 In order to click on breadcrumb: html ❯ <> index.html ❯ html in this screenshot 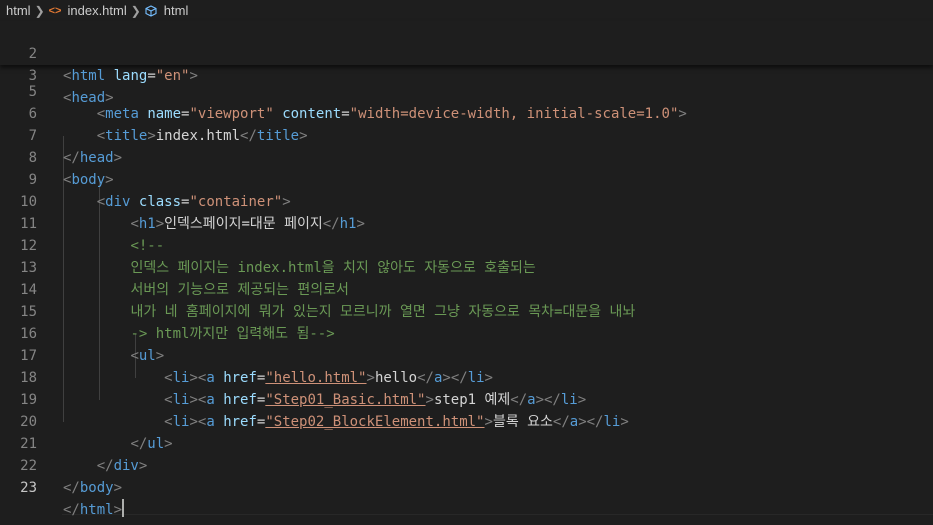, I will do `click(466, 10)`.